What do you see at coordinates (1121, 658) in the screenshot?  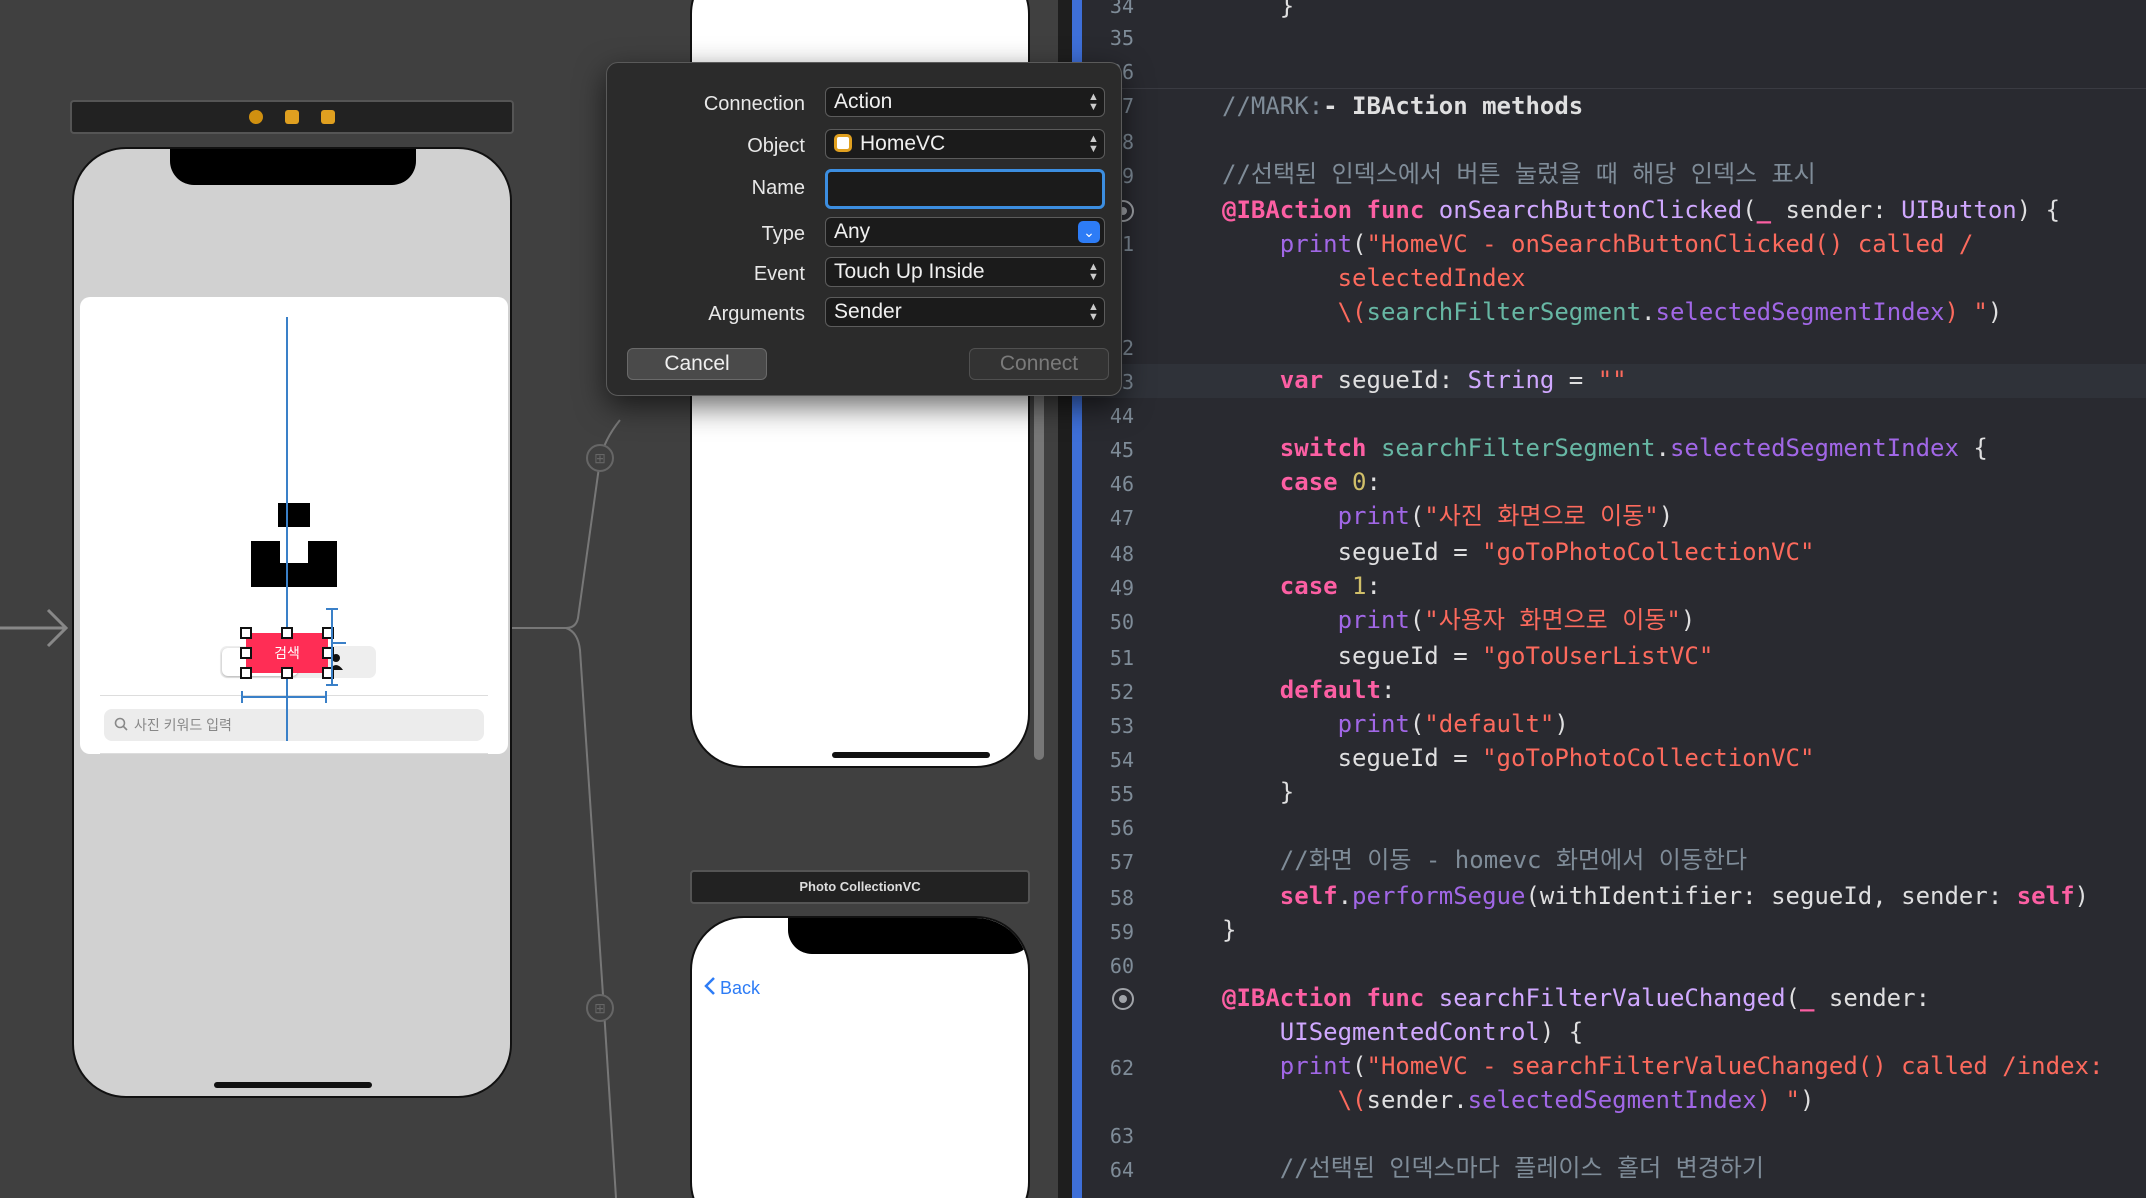 I see `line-number: 51` at bounding box center [1121, 658].